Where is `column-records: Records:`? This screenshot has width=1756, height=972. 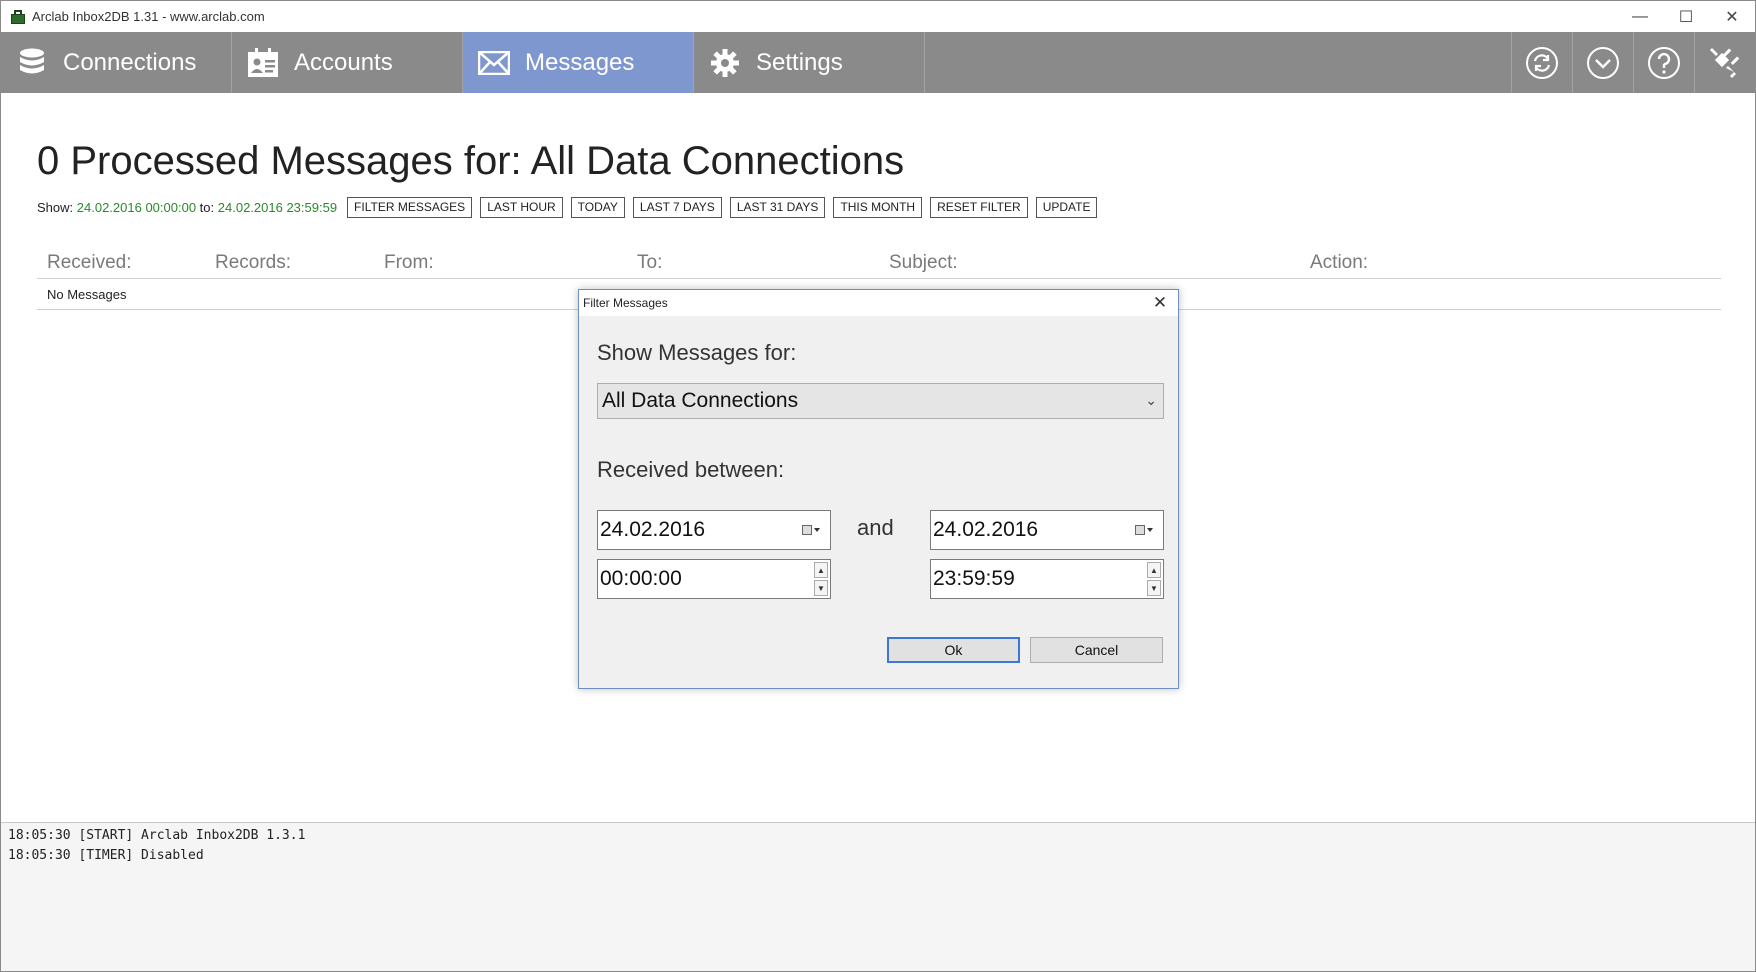
column-records: Records: is located at coordinates (253, 263).